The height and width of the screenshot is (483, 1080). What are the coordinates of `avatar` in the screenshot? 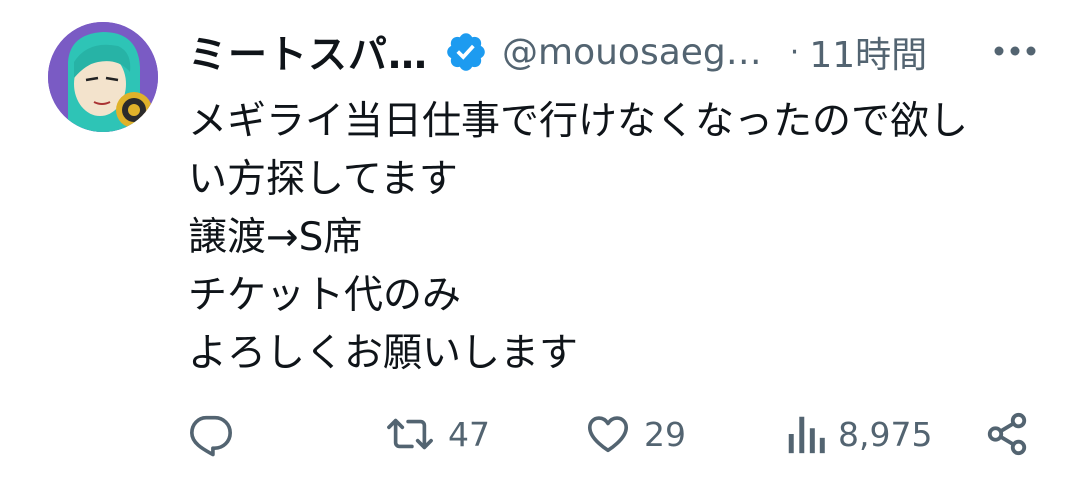 It's located at (103, 77).